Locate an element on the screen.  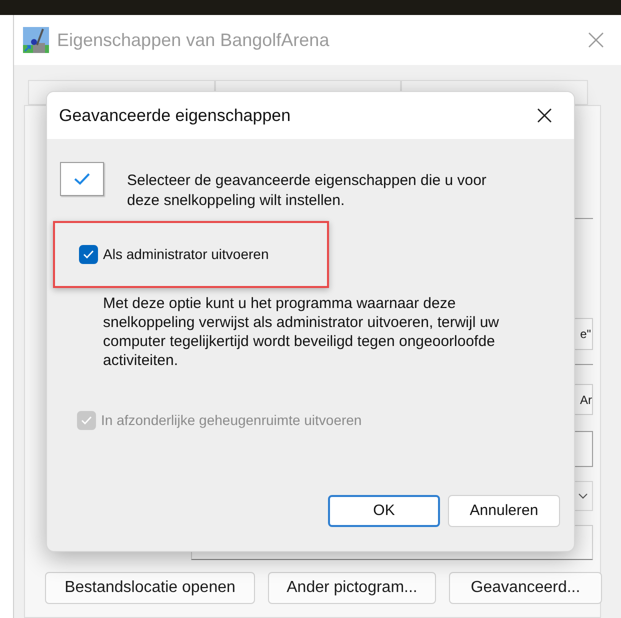
dialog-button: OK is located at coordinates (384, 511).